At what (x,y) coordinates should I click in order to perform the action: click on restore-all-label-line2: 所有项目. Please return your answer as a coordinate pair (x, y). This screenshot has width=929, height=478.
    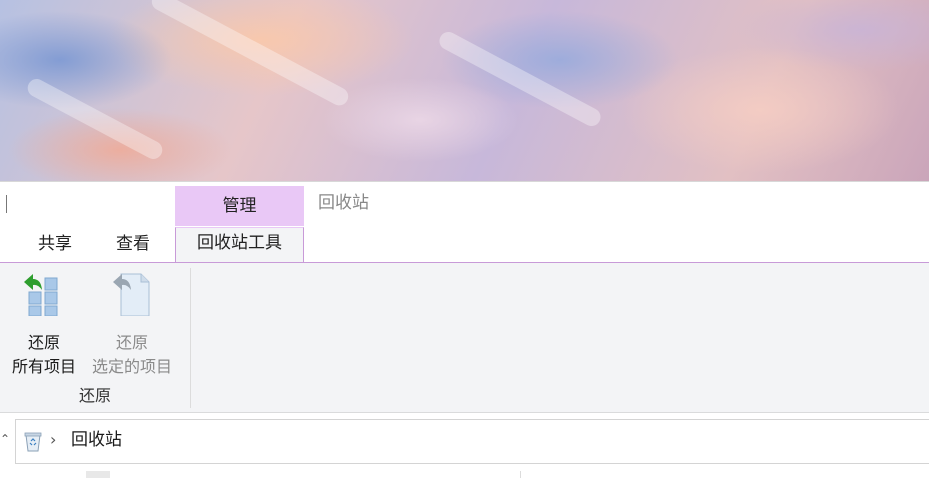
    Looking at the image, I should click on (43, 366).